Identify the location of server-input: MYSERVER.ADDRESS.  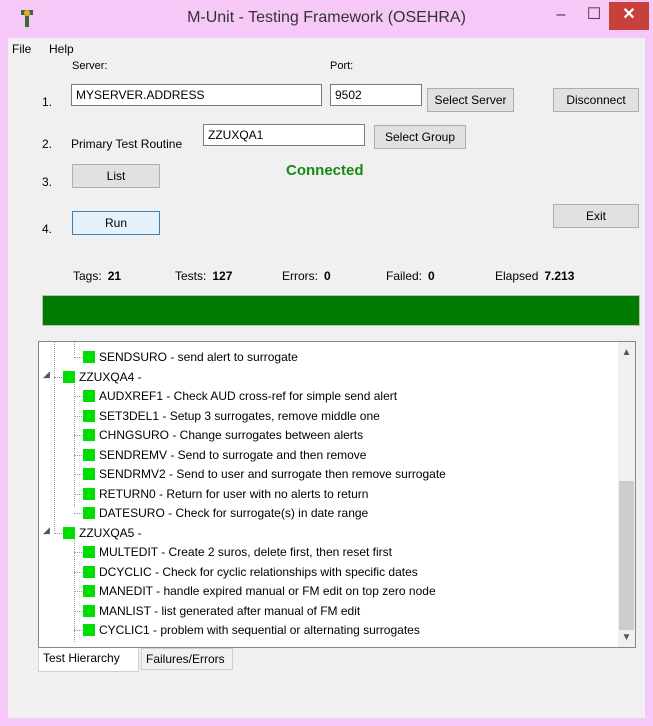
(196, 95).